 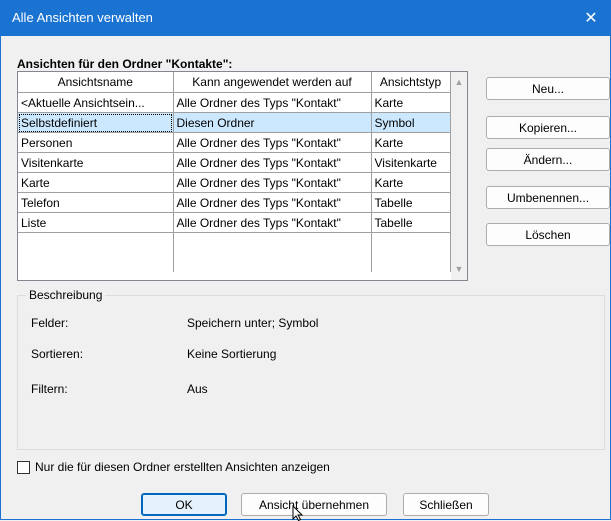 I want to click on fields-label: Felder:, so click(x=50, y=323).